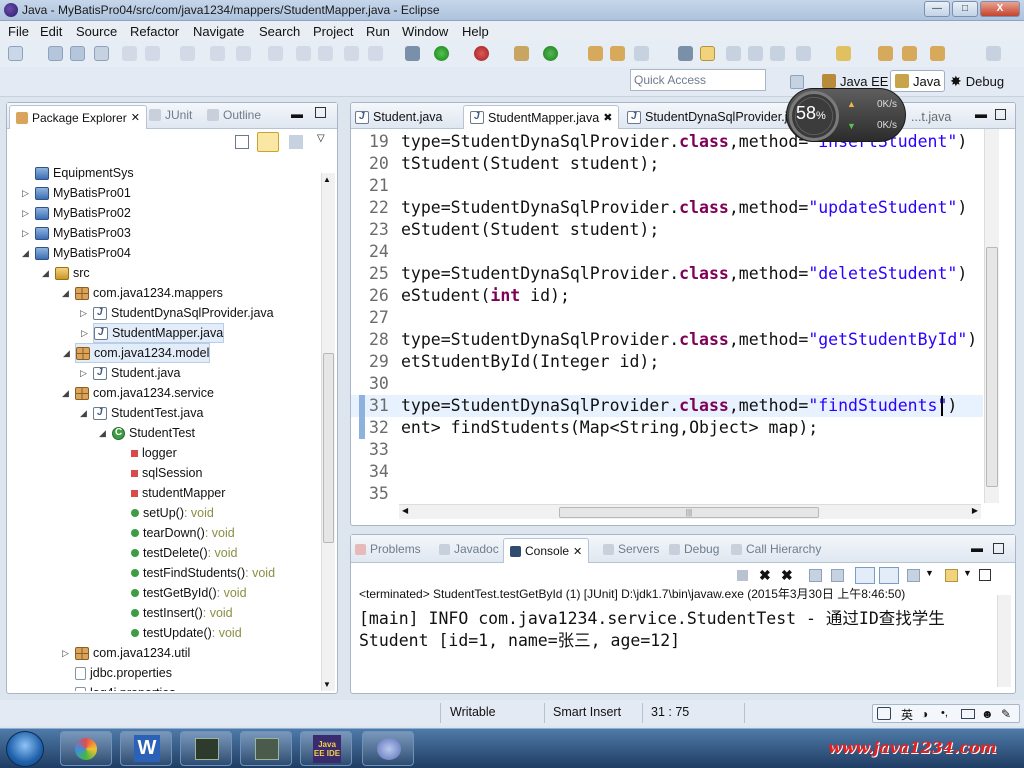  What do you see at coordinates (186, 633) in the screenshot?
I see `tree-item-testupdate: testUpdate() : void` at bounding box center [186, 633].